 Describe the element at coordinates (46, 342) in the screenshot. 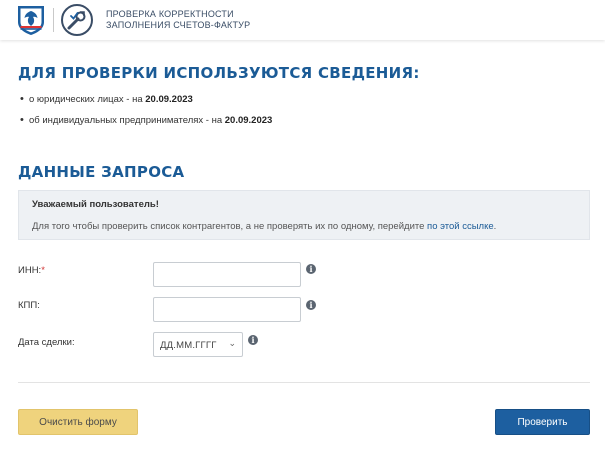

I see `deal-date-label: Дата сделки:` at that location.